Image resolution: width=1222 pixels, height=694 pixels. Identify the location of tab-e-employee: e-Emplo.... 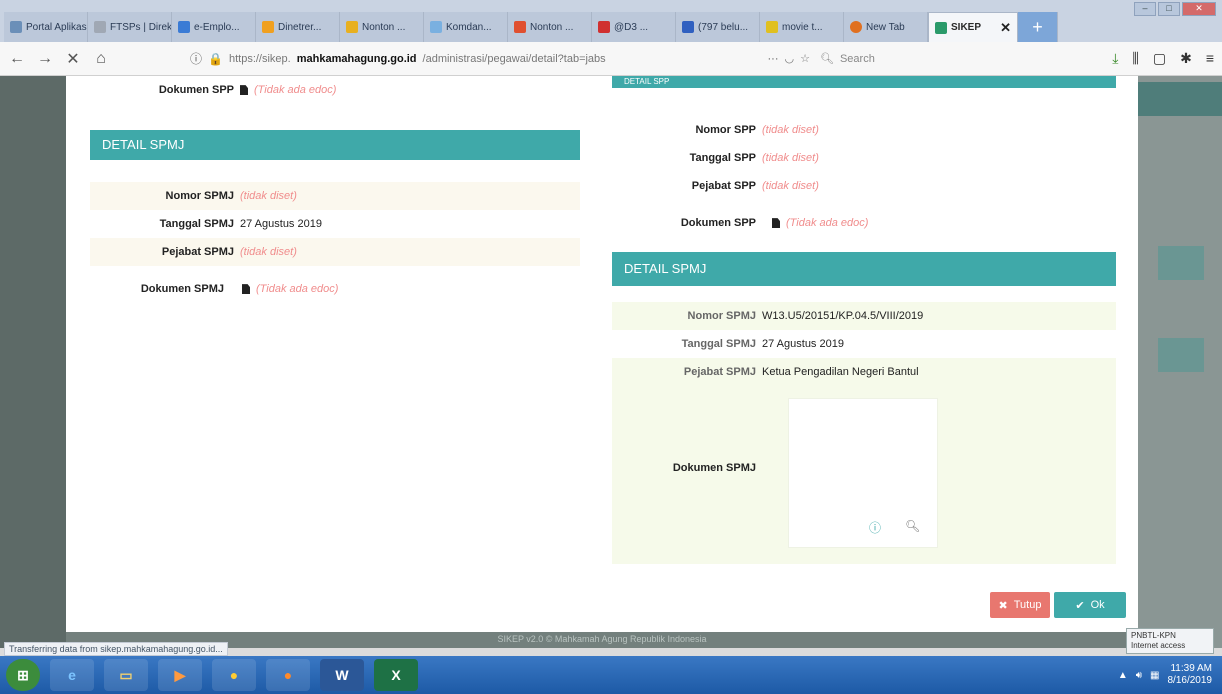
(214, 27).